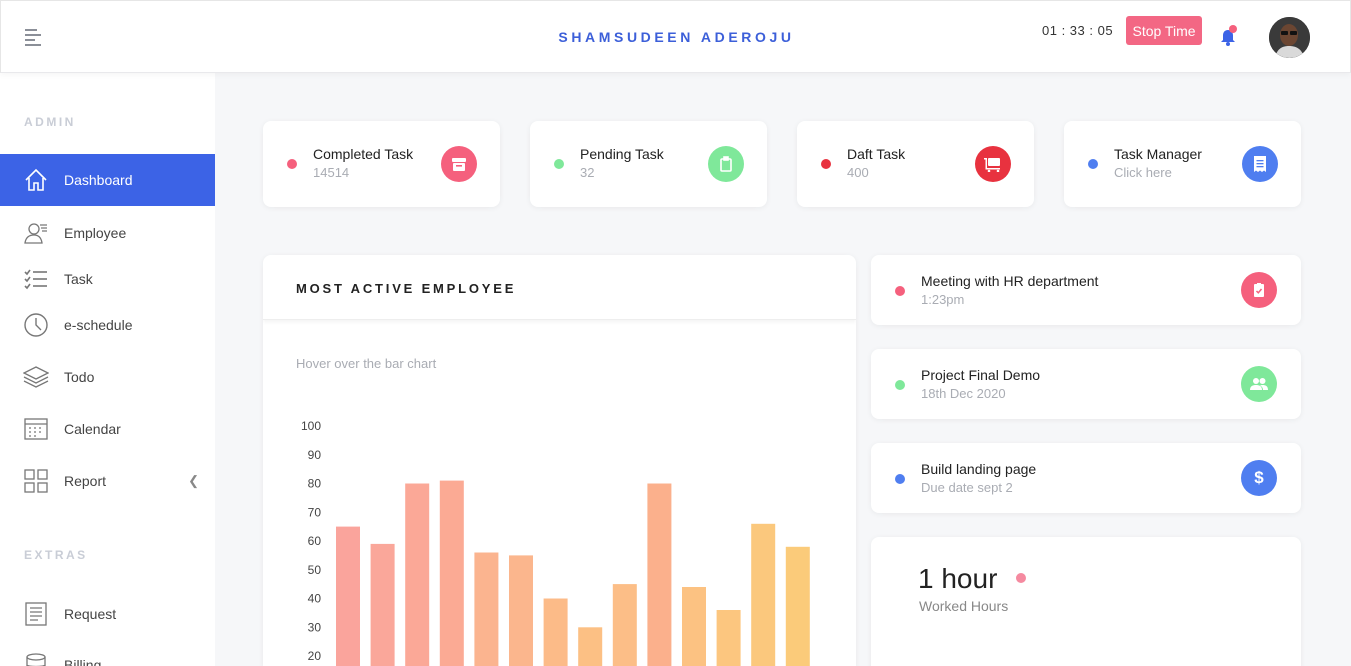 Image resolution: width=1351 pixels, height=666 pixels. I want to click on receipt-icon, so click(1260, 164).